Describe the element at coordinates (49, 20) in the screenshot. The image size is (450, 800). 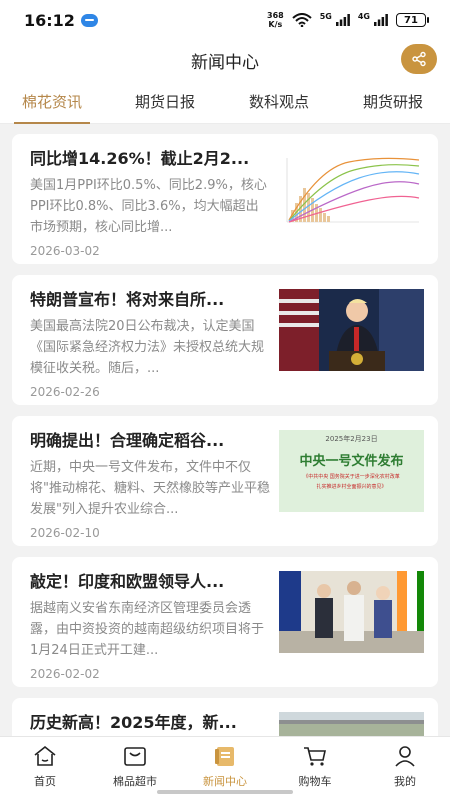
I see `status-time: 16:12` at that location.